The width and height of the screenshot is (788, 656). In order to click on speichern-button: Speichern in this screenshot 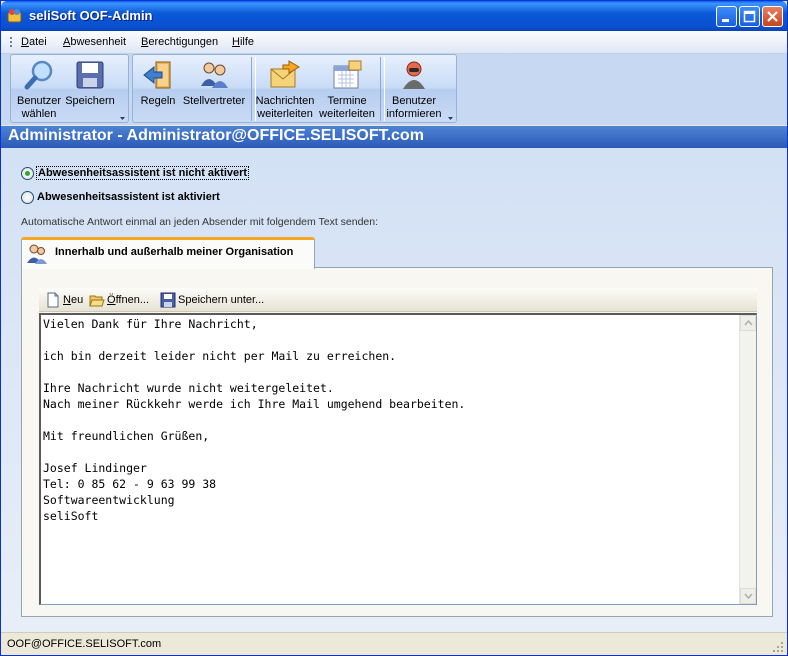, I will do `click(90, 89)`.